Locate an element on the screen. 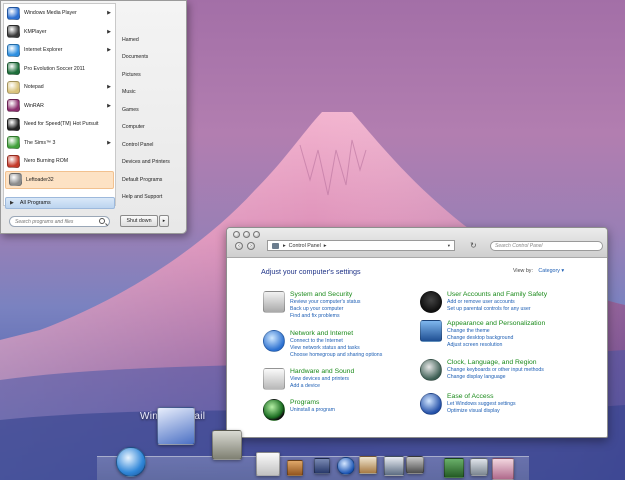  start-right-item: Control Panel is located at coordinates (154, 145).